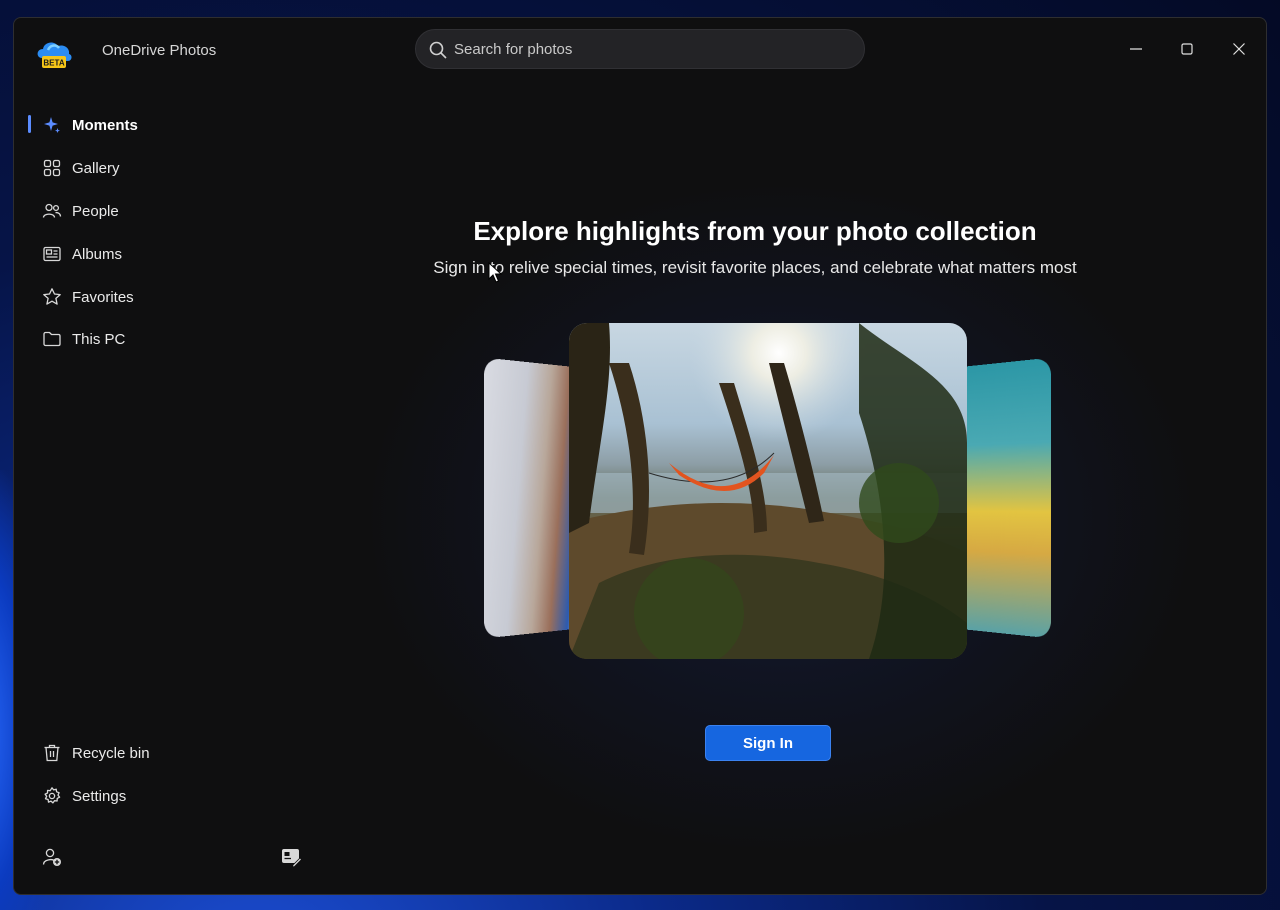 This screenshot has height=910, width=1280. I want to click on sidebar-item-label: Moments, so click(105, 125).